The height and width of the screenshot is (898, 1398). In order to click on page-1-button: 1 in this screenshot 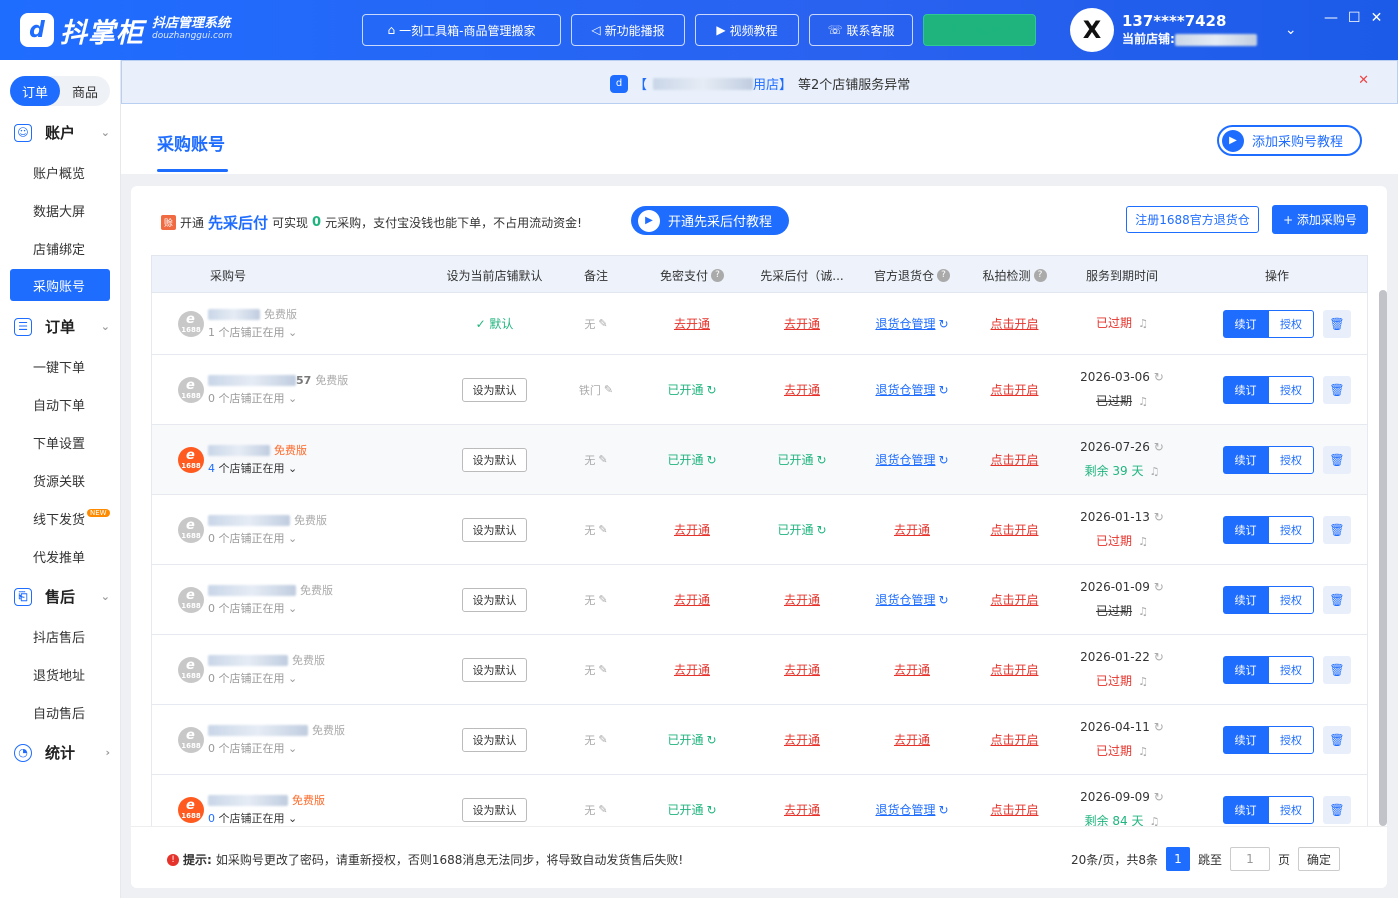, I will do `click(1177, 859)`.